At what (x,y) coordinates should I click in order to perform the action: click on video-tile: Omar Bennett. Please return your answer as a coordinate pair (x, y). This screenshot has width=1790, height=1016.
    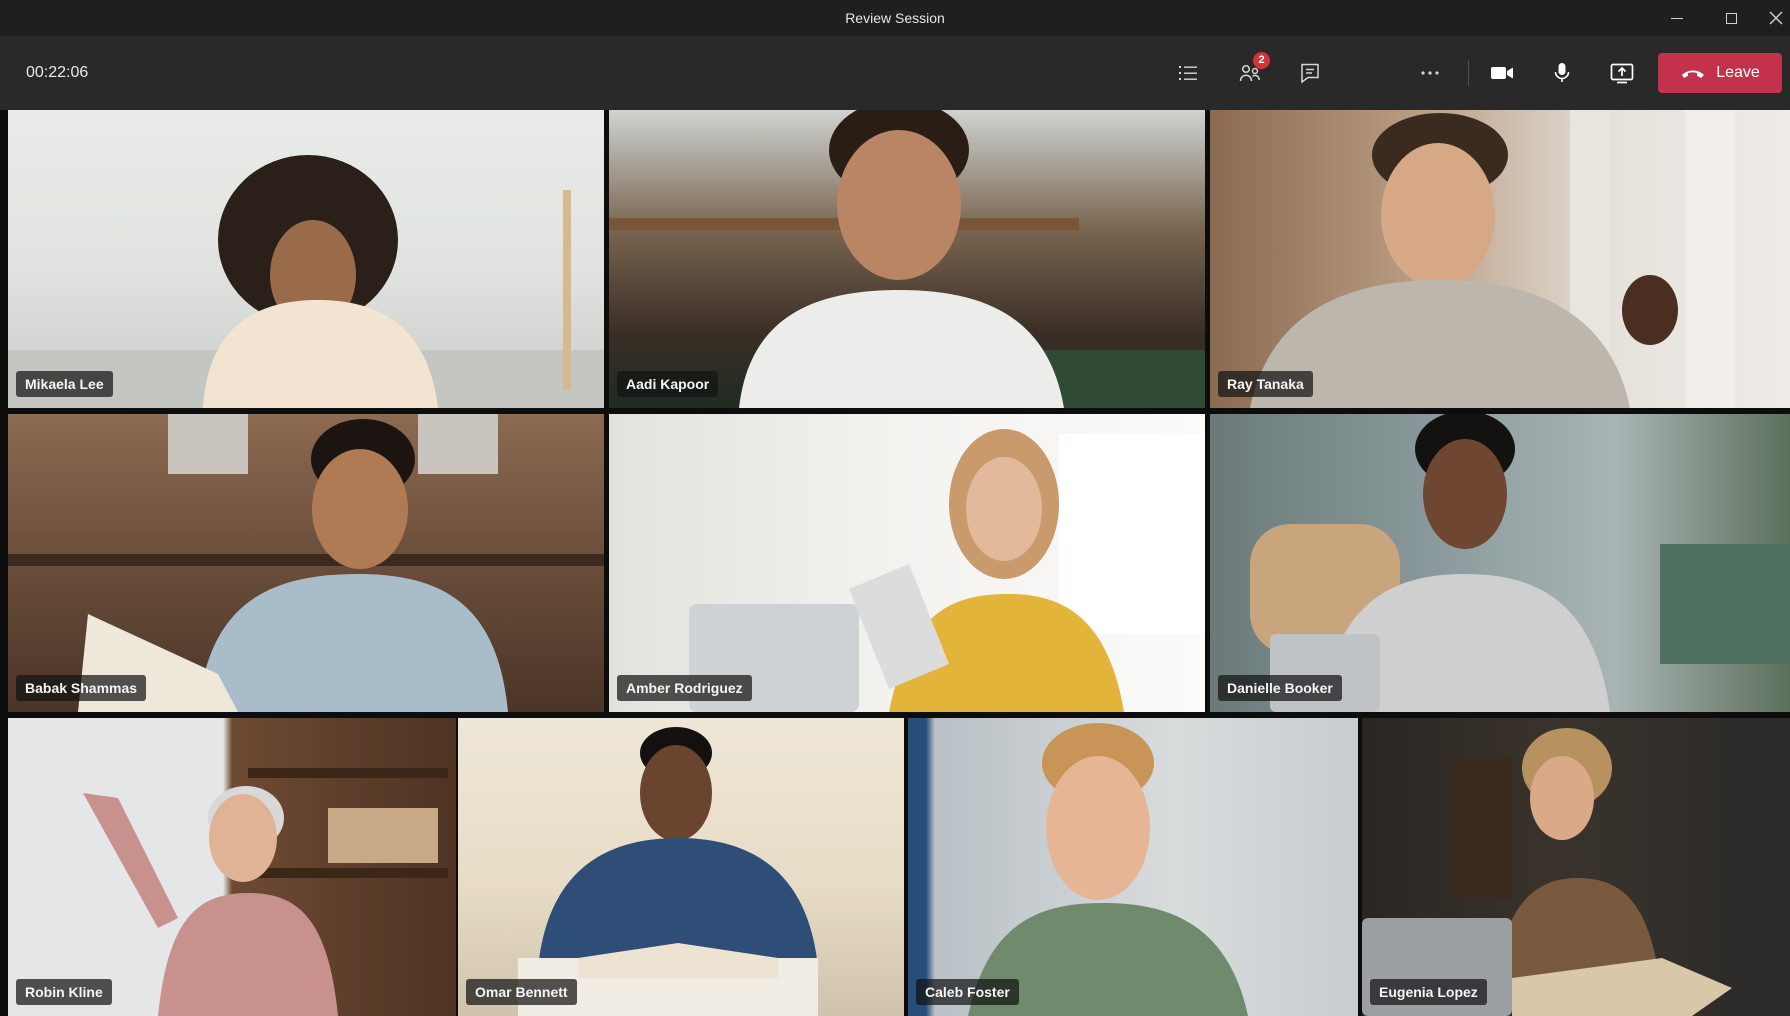
    Looking at the image, I should click on (681, 867).